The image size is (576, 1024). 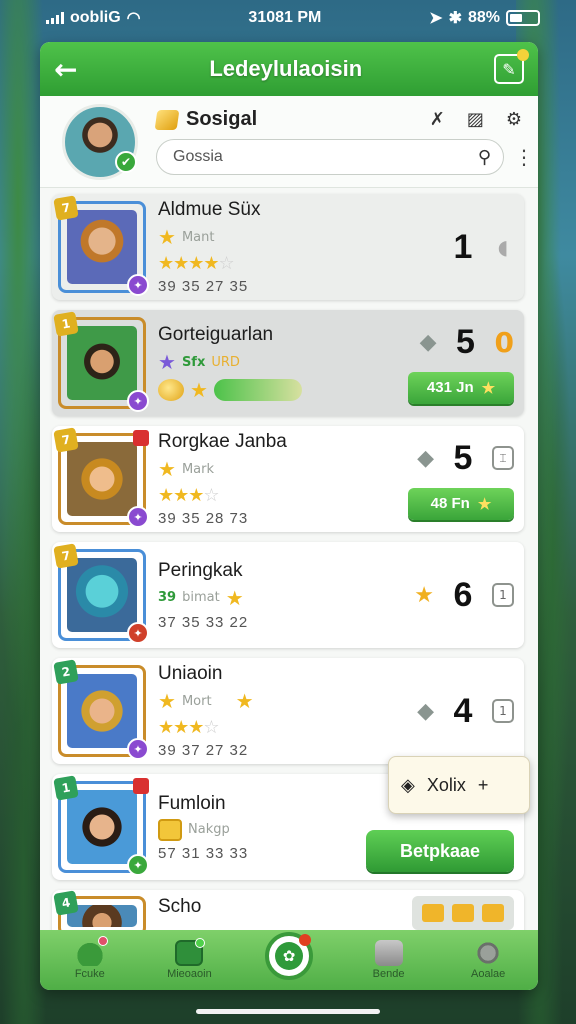 What do you see at coordinates (225, 362) in the screenshot?
I see `player-tag: URD` at bounding box center [225, 362].